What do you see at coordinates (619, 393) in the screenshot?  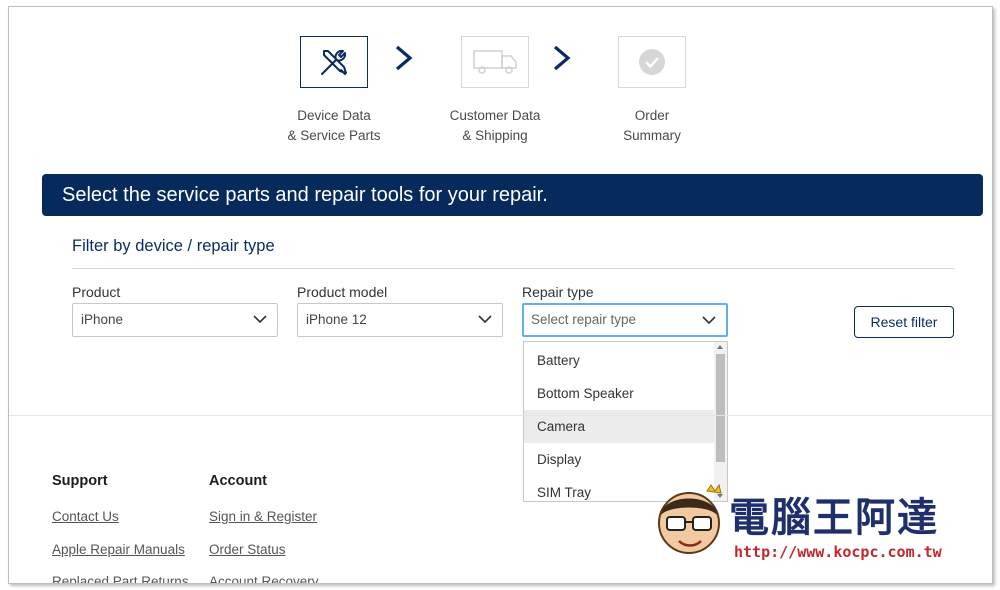 I see `dropdown-option-bottom-speaker: Bottom Speaker` at bounding box center [619, 393].